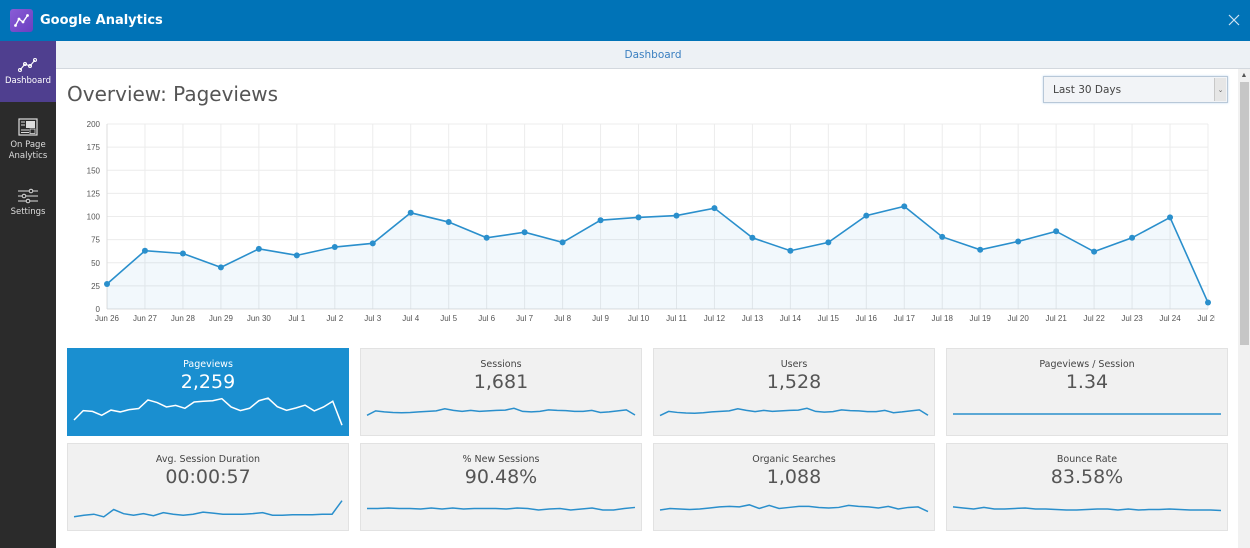 The height and width of the screenshot is (548, 1250). What do you see at coordinates (1087, 487) in the screenshot?
I see `kpi-card-bounce-rate: Bounce Rate 83.58%` at bounding box center [1087, 487].